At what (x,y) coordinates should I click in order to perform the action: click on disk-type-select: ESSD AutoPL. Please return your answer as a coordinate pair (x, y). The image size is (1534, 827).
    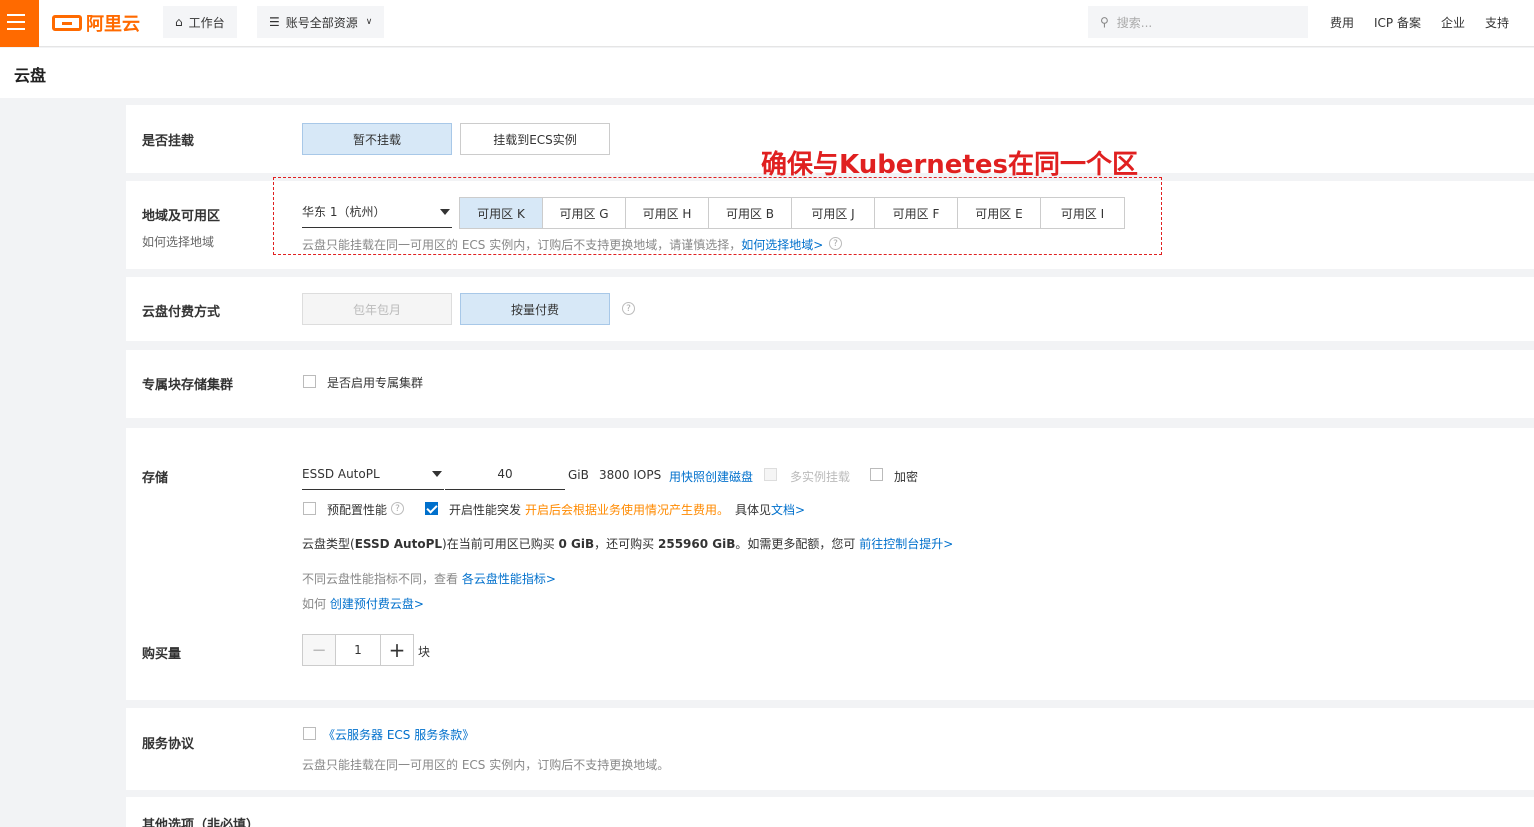
    Looking at the image, I should click on (373, 474).